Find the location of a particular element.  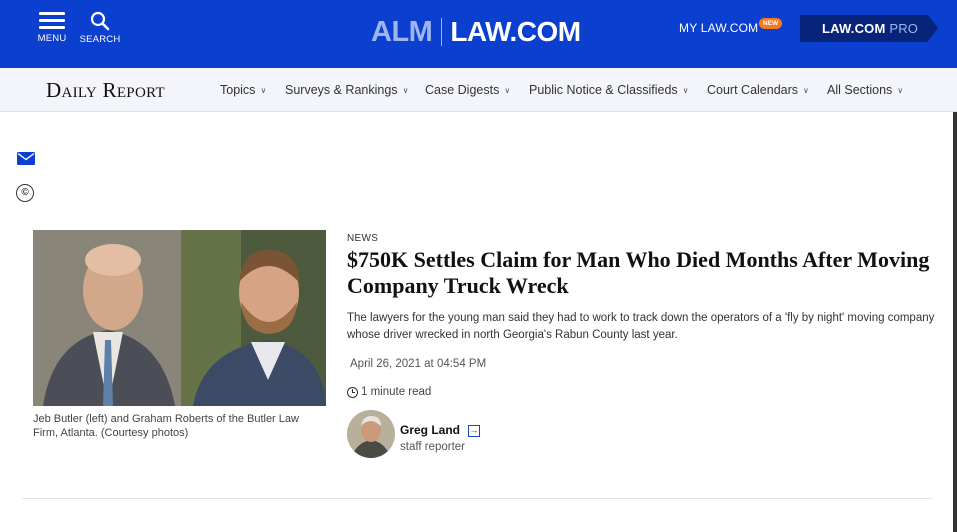

logo-law: LAW.COM is located at coordinates (515, 31).